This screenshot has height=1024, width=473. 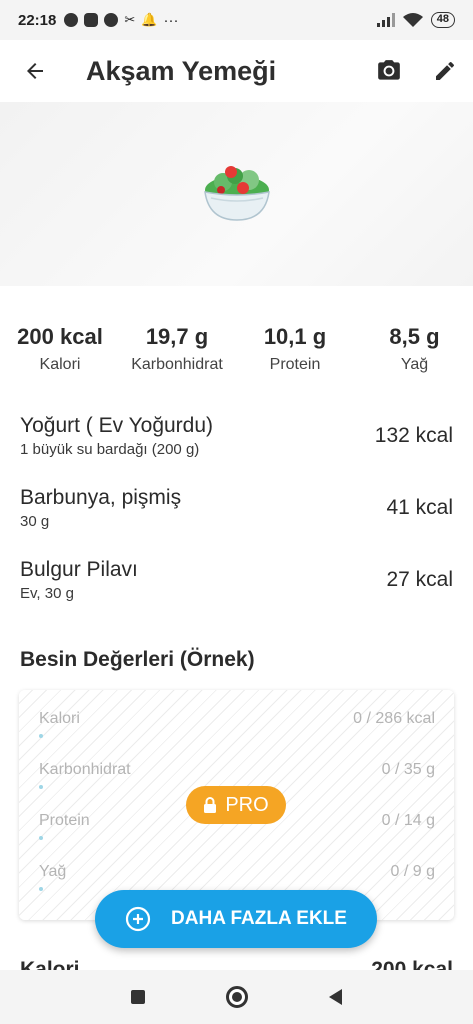 I want to click on back-button, so click(x=35, y=71).